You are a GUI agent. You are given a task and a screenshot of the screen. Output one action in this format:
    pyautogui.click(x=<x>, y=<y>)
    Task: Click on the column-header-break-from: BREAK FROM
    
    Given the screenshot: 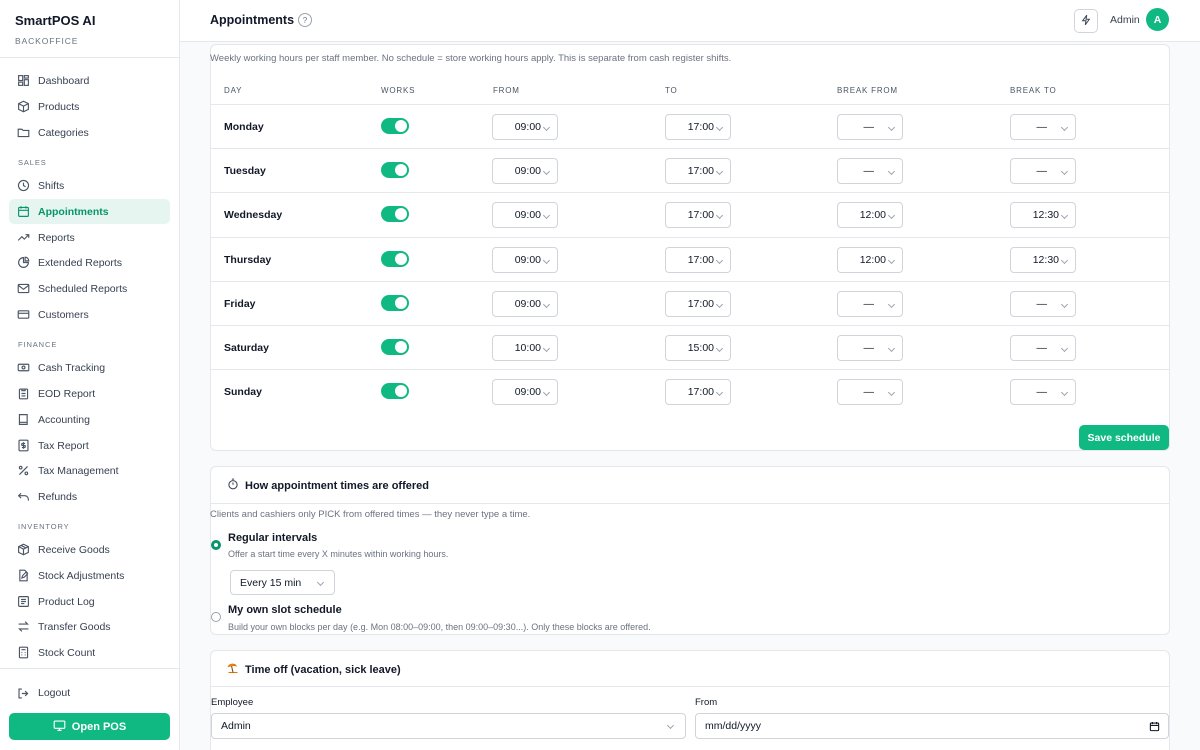 What is the action you would take?
    pyautogui.click(x=867, y=90)
    